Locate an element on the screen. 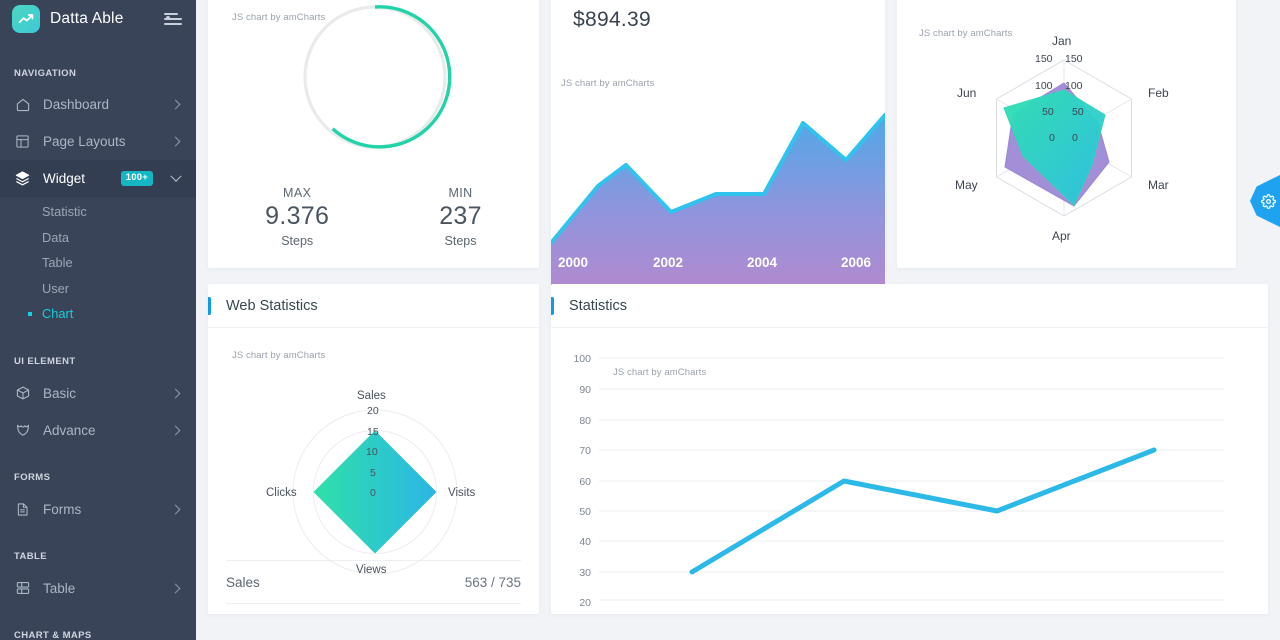  stats-tick-20: 20 is located at coordinates (585, 603).